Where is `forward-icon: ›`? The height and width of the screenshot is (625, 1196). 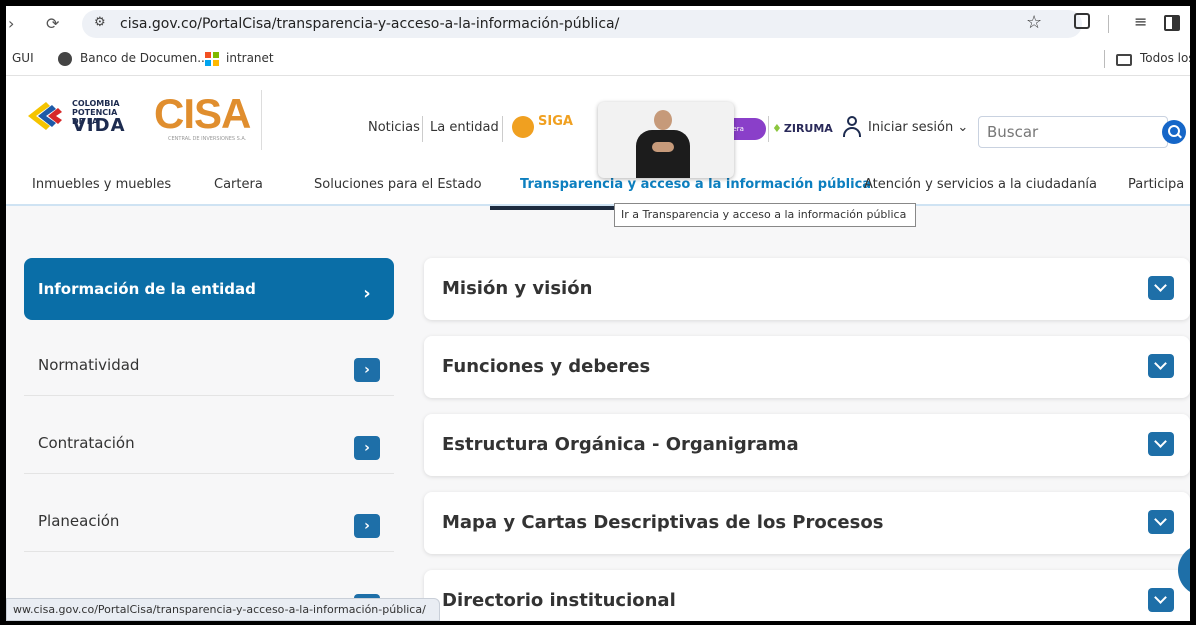 forward-icon: › is located at coordinates (11, 23).